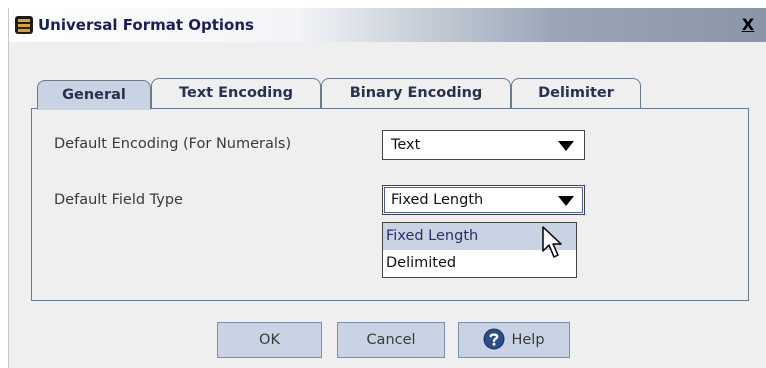 Image resolution: width=766 pixels, height=368 pixels. What do you see at coordinates (146, 25) in the screenshot?
I see `dialog-title: Universal Format Options` at bounding box center [146, 25].